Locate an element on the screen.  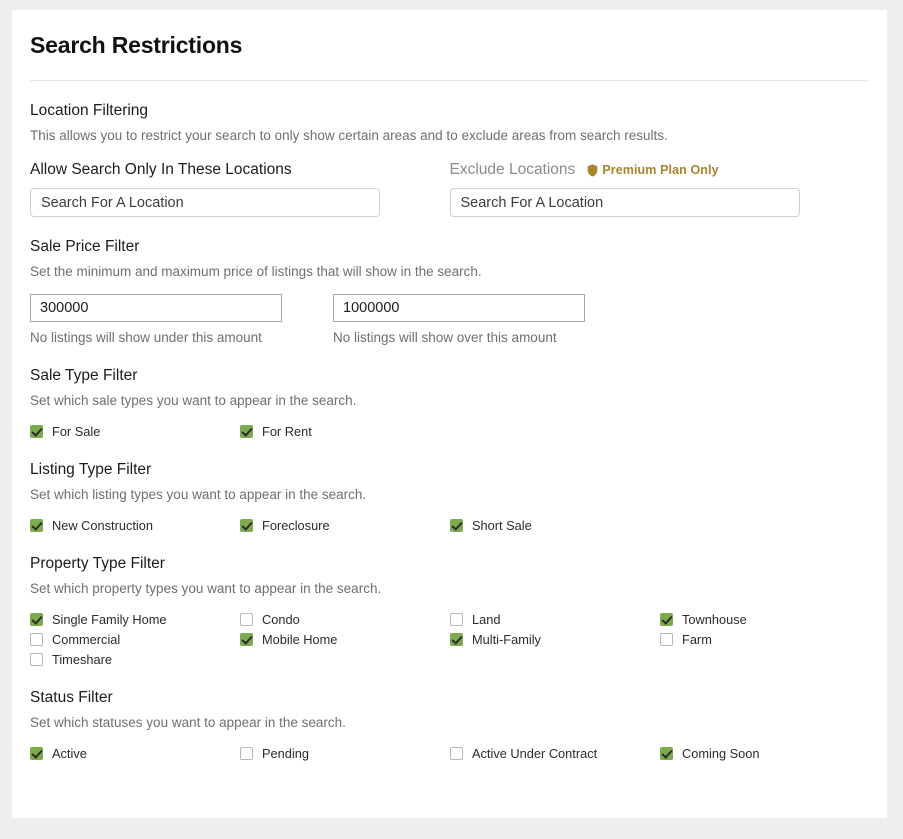
checkbox-item: New Construction is located at coordinates (135, 525).